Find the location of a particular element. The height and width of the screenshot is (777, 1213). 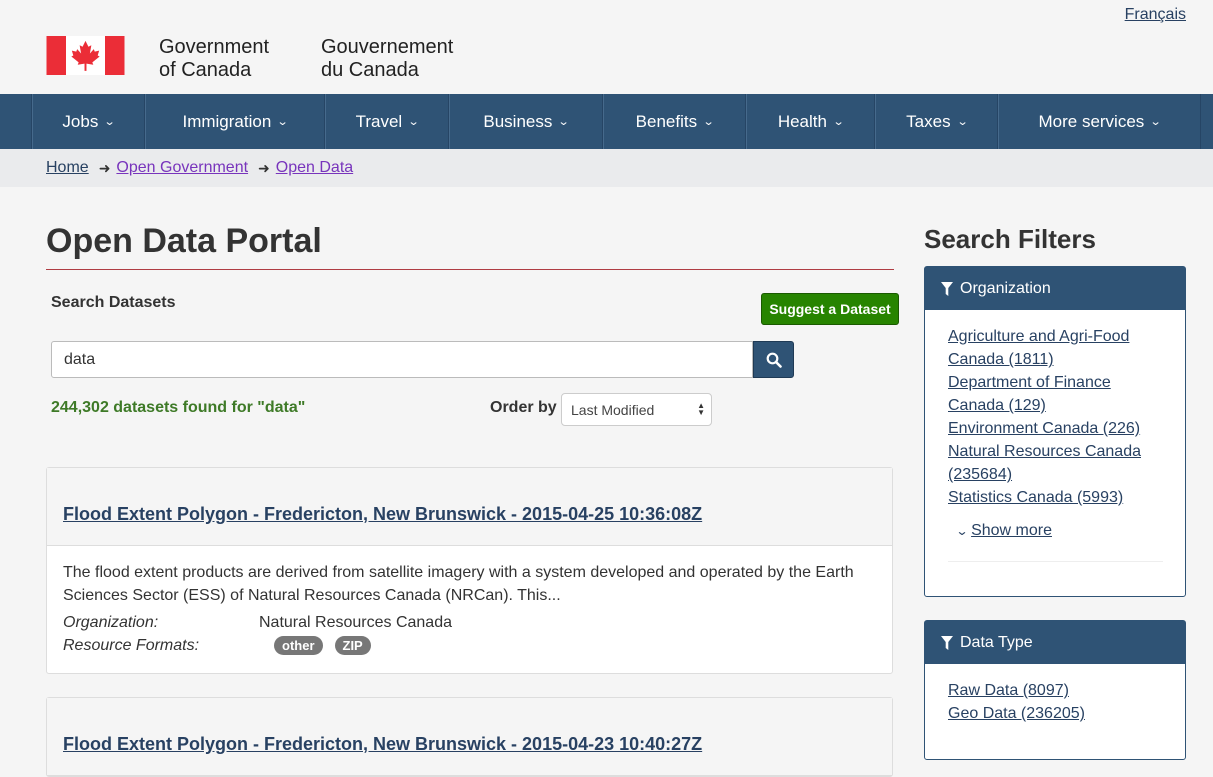

page-title: Open Data Portal is located at coordinates (470, 246).